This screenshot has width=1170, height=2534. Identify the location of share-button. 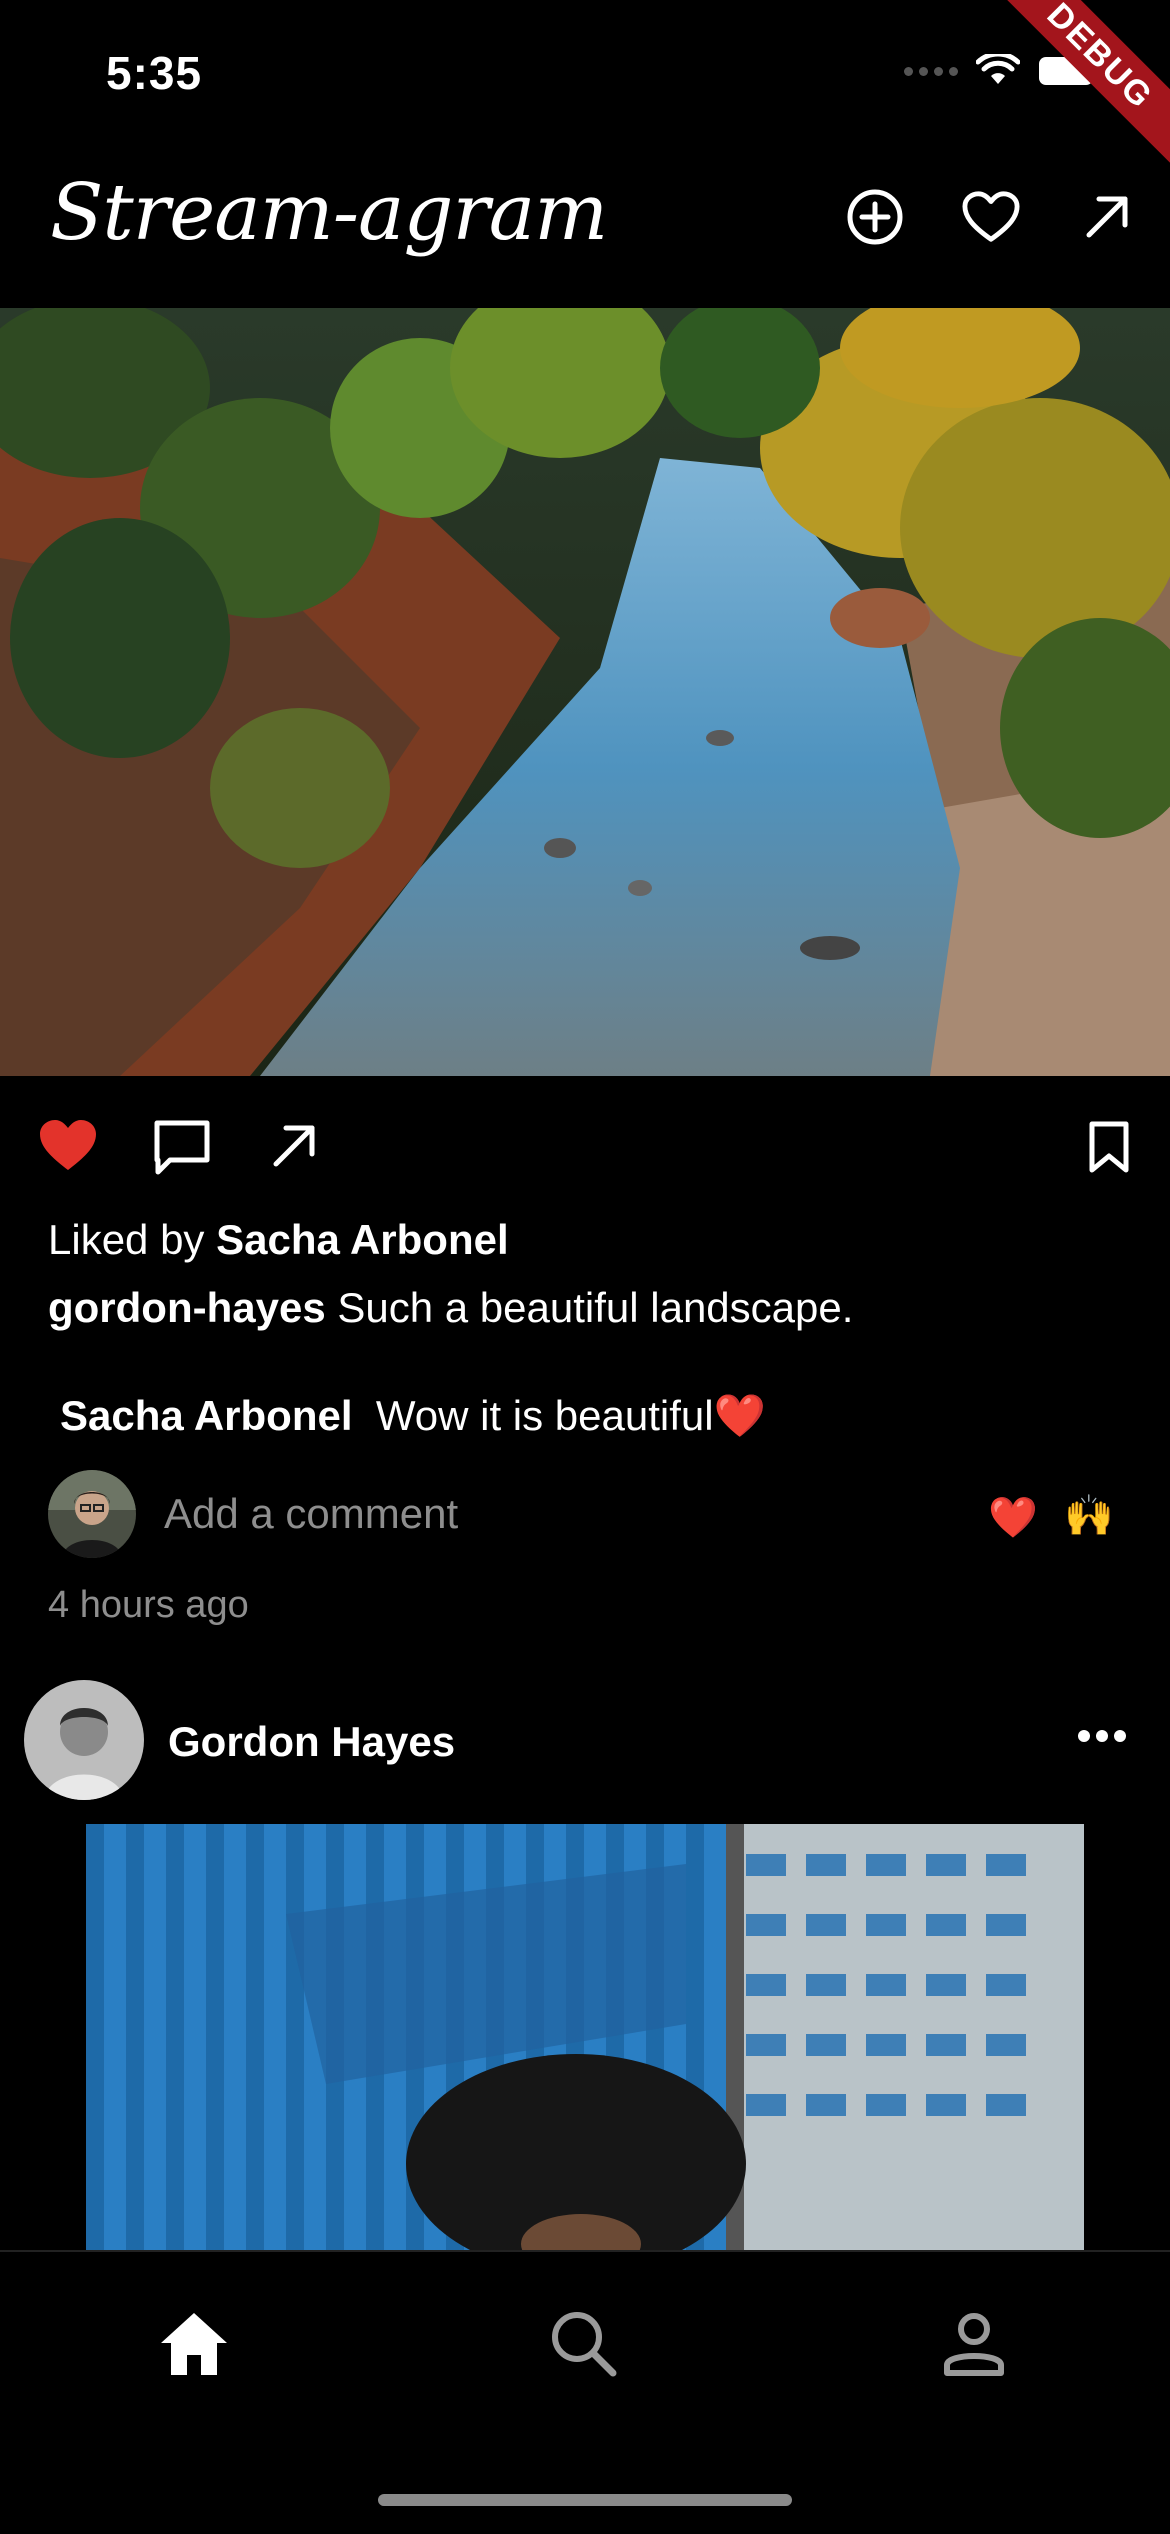
(294, 1148).